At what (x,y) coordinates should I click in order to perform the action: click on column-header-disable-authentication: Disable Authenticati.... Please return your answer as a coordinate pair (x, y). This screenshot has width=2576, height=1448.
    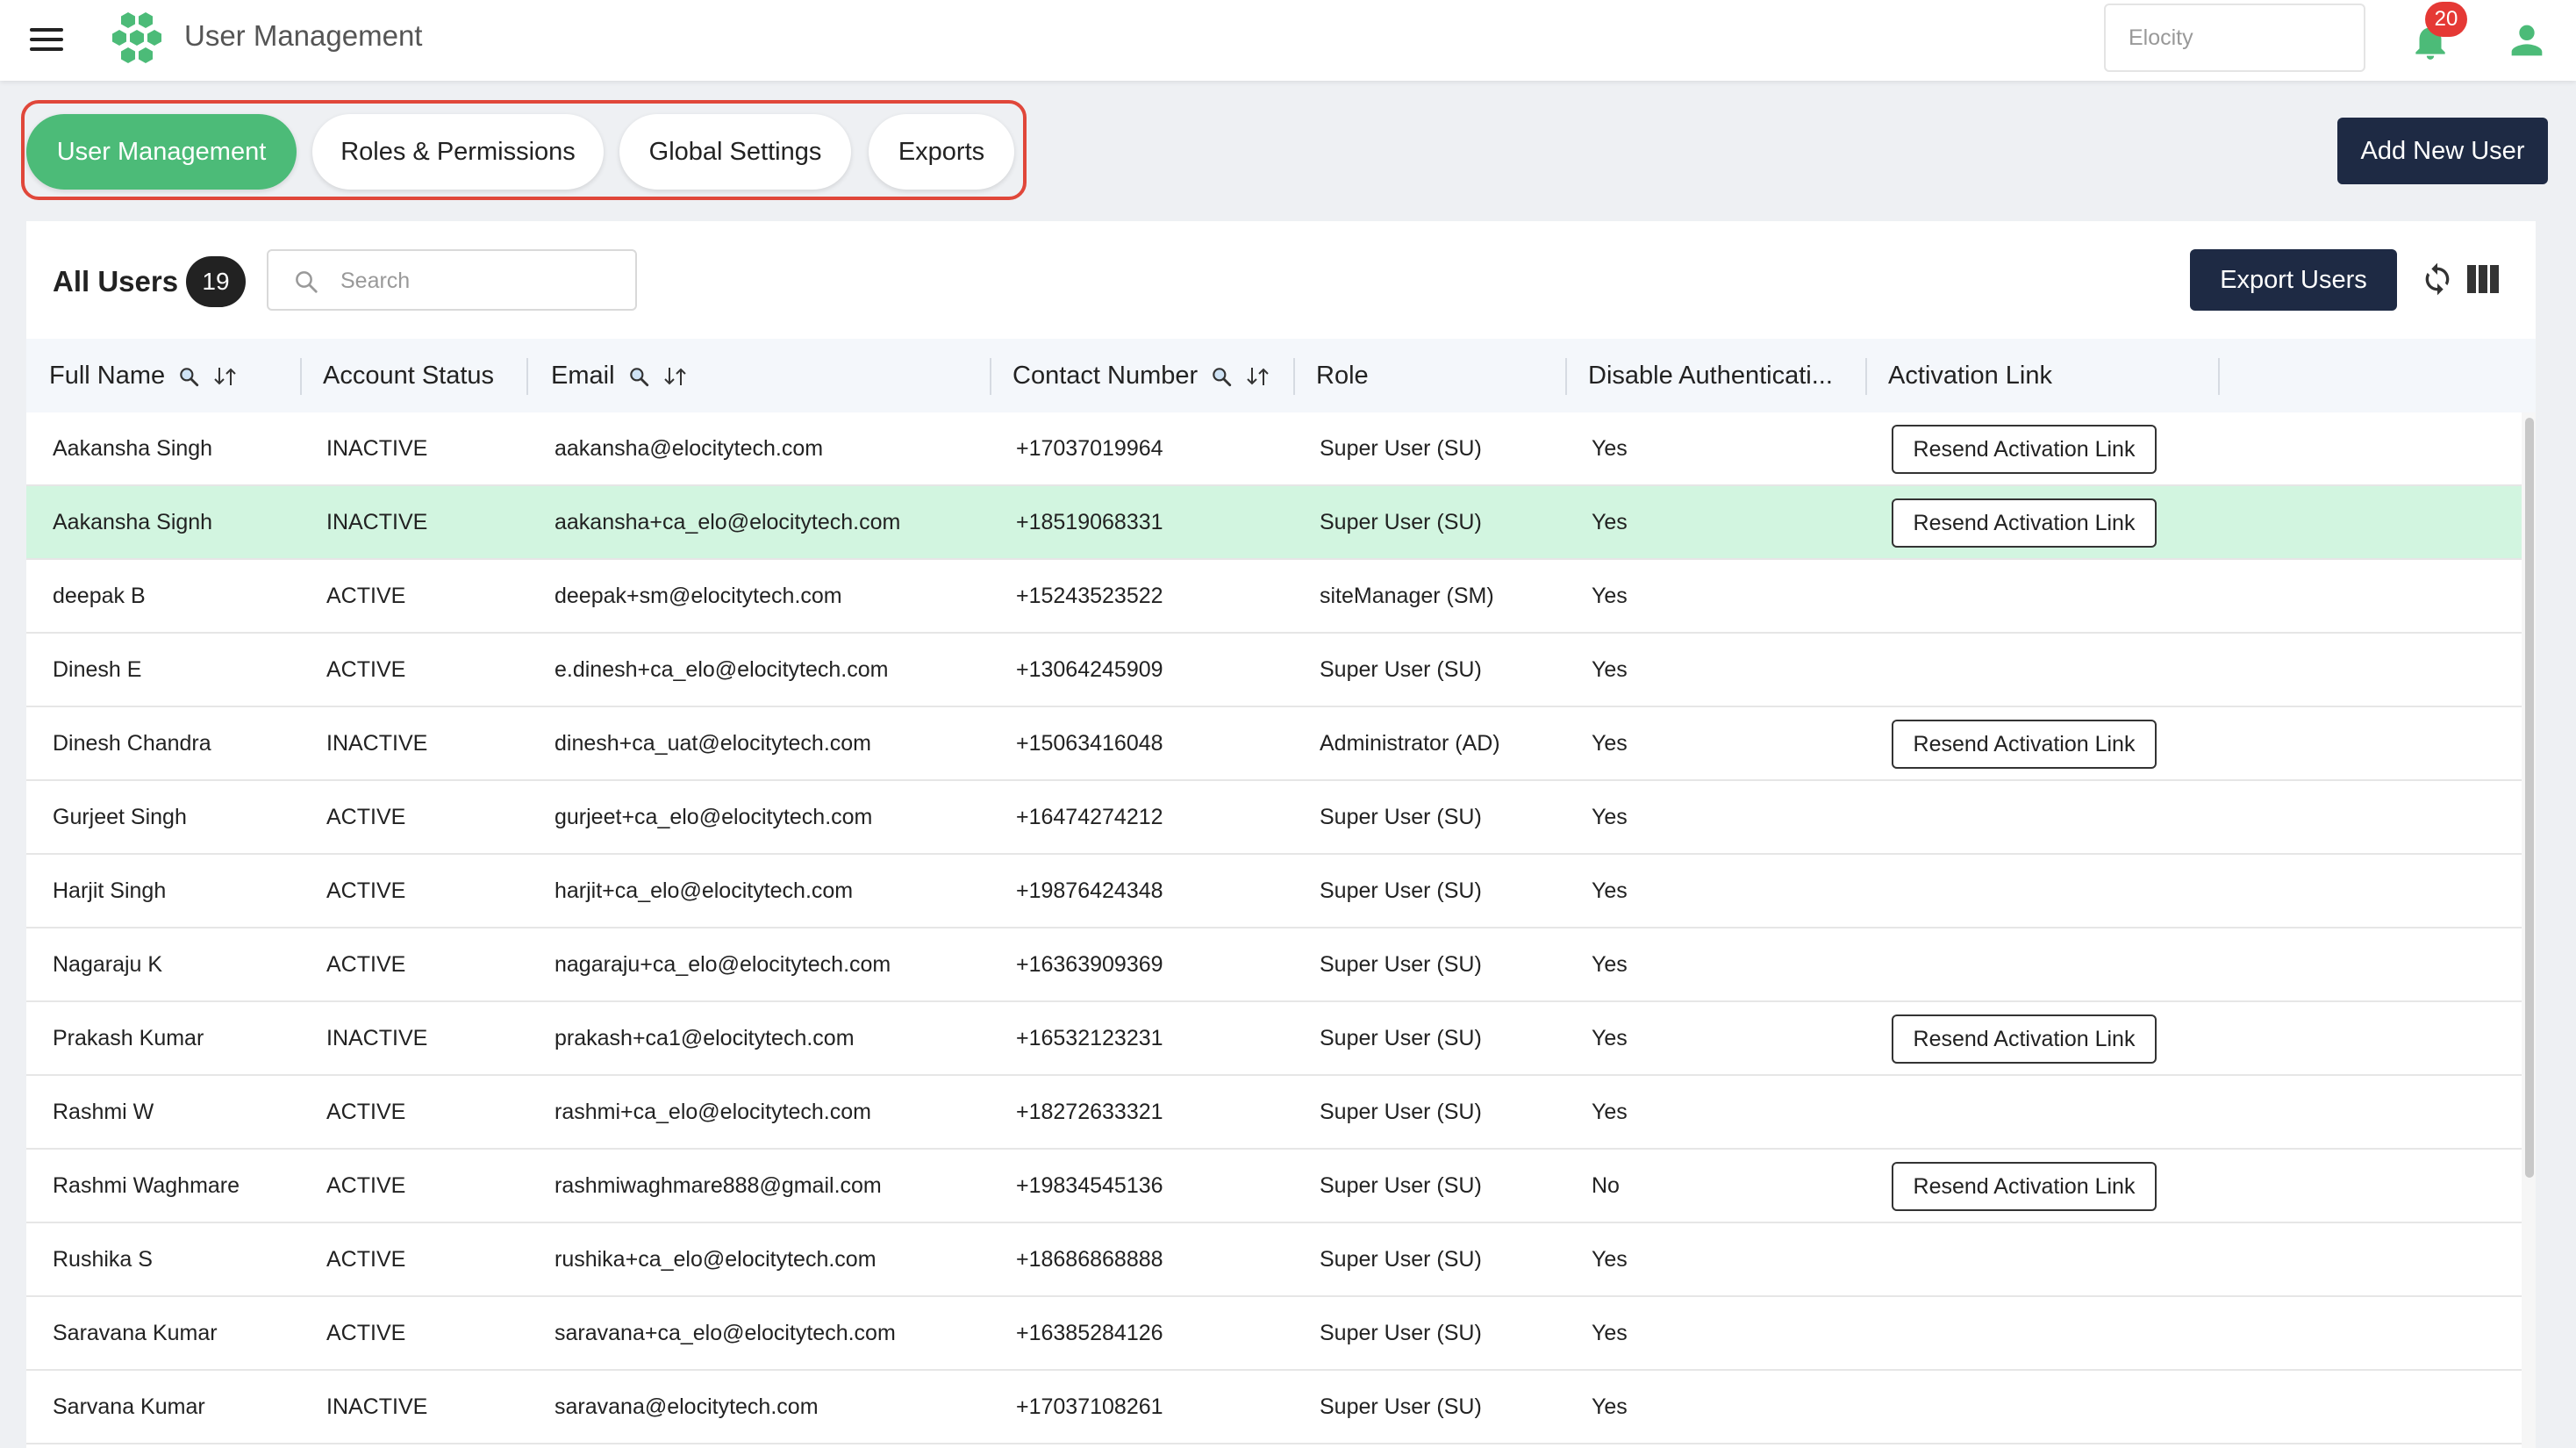
    Looking at the image, I should click on (1710, 376).